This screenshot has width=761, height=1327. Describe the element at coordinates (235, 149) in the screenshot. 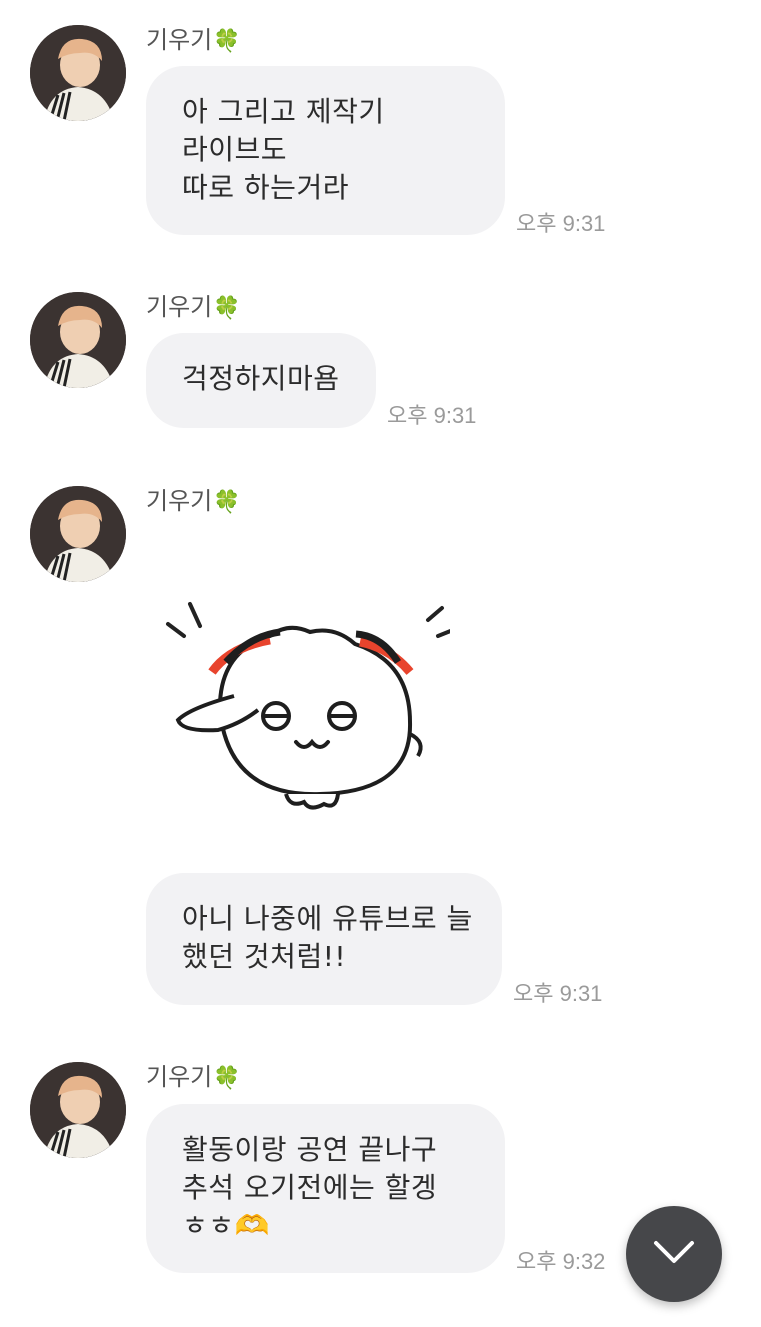

I see `message-line: 라이브도` at that location.